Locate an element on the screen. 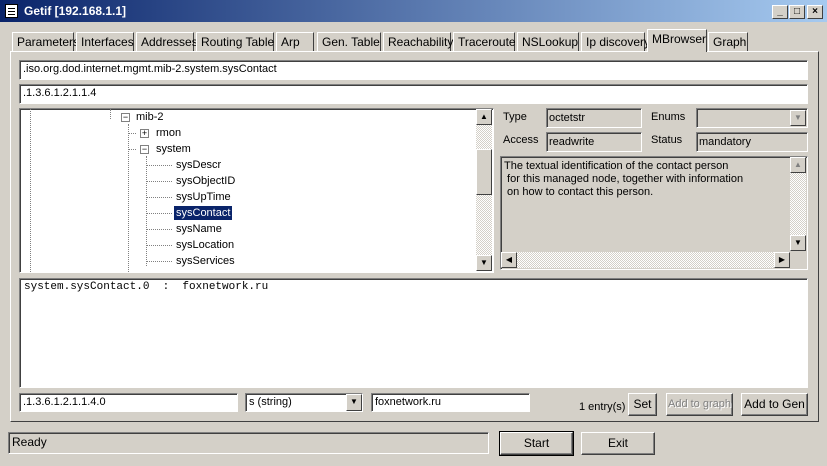  set-button: Set is located at coordinates (642, 404).